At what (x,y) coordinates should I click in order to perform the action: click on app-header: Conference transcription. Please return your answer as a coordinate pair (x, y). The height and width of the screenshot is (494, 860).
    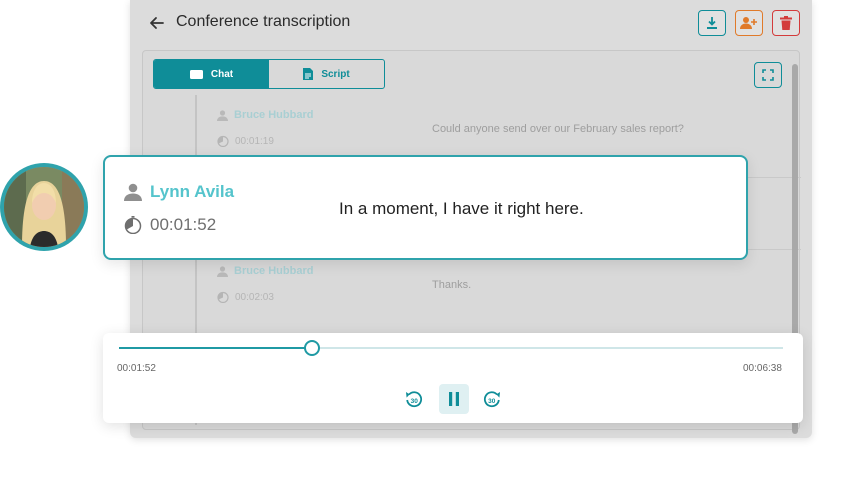
    Looking at the image, I should click on (471, 24).